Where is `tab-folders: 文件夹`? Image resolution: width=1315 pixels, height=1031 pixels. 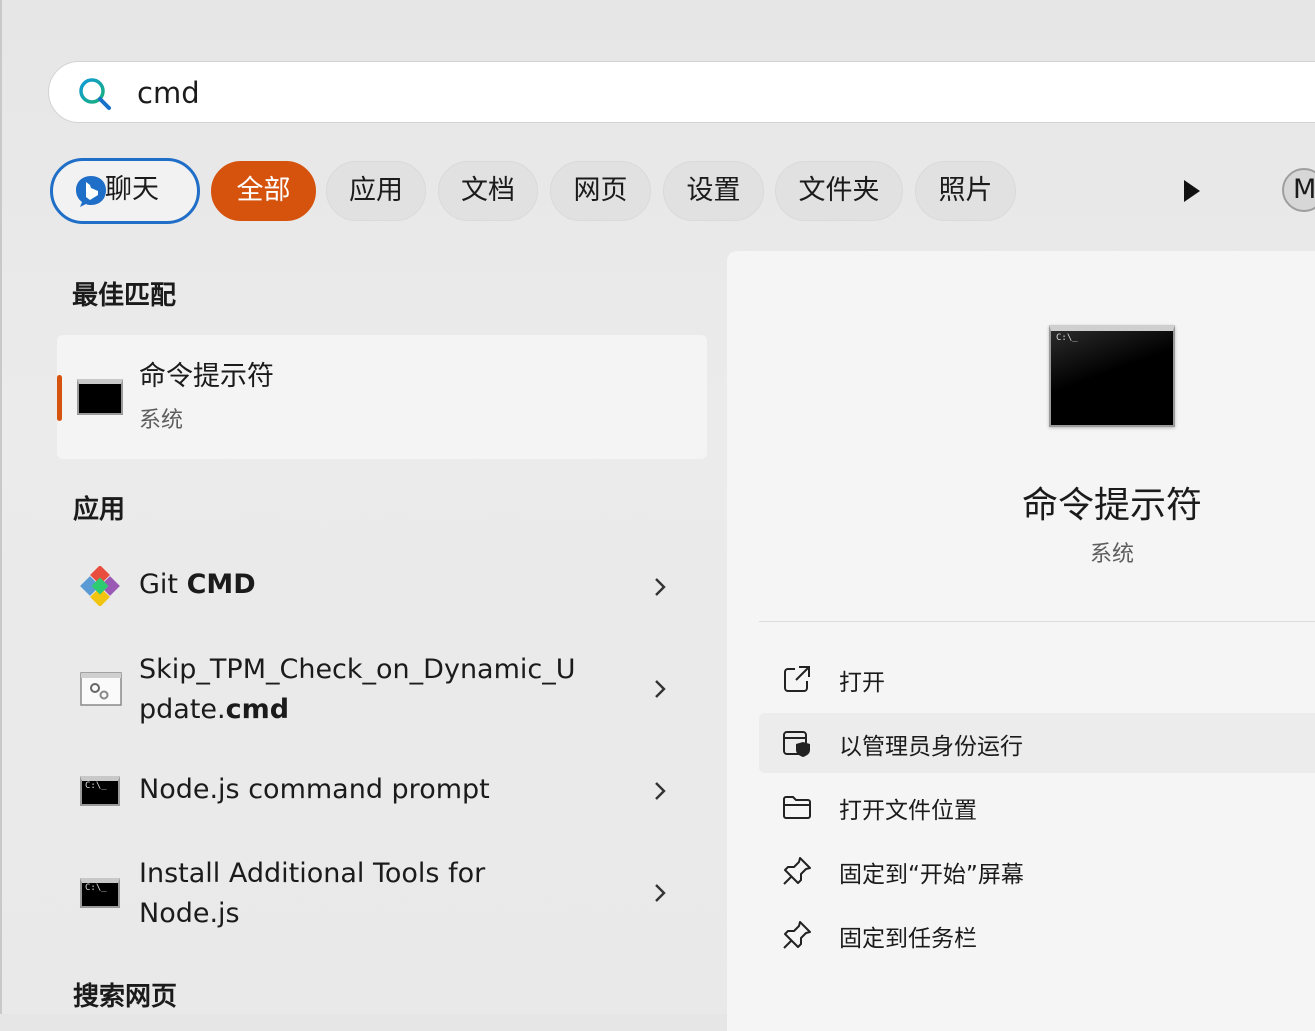
tab-folders: 文件夹 is located at coordinates (839, 191).